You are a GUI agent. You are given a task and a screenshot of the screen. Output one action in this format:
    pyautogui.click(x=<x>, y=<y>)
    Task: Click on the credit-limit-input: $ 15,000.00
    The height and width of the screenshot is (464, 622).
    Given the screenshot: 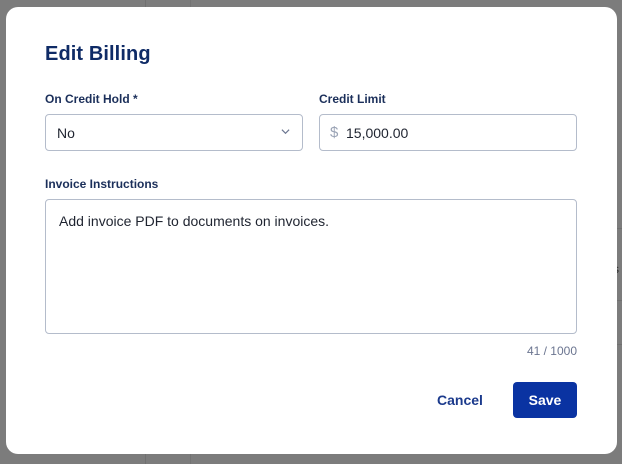 What is the action you would take?
    pyautogui.click(x=448, y=132)
    